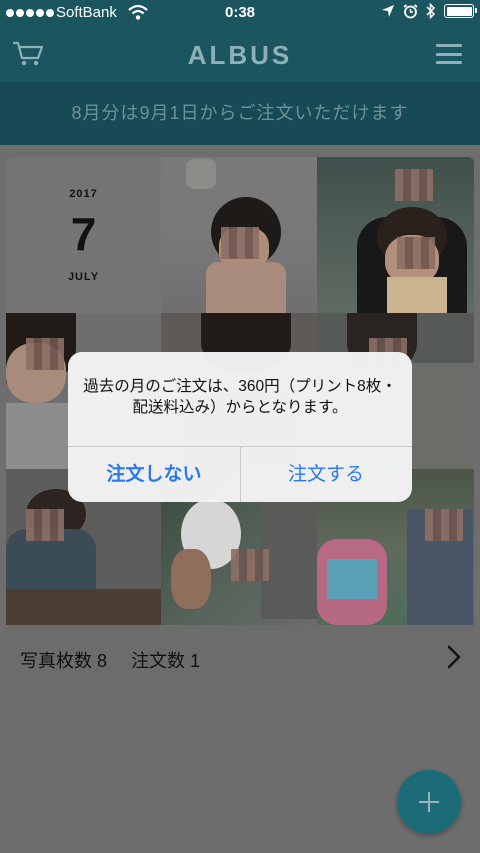  I want to click on order-button: 注文する, so click(326, 474).